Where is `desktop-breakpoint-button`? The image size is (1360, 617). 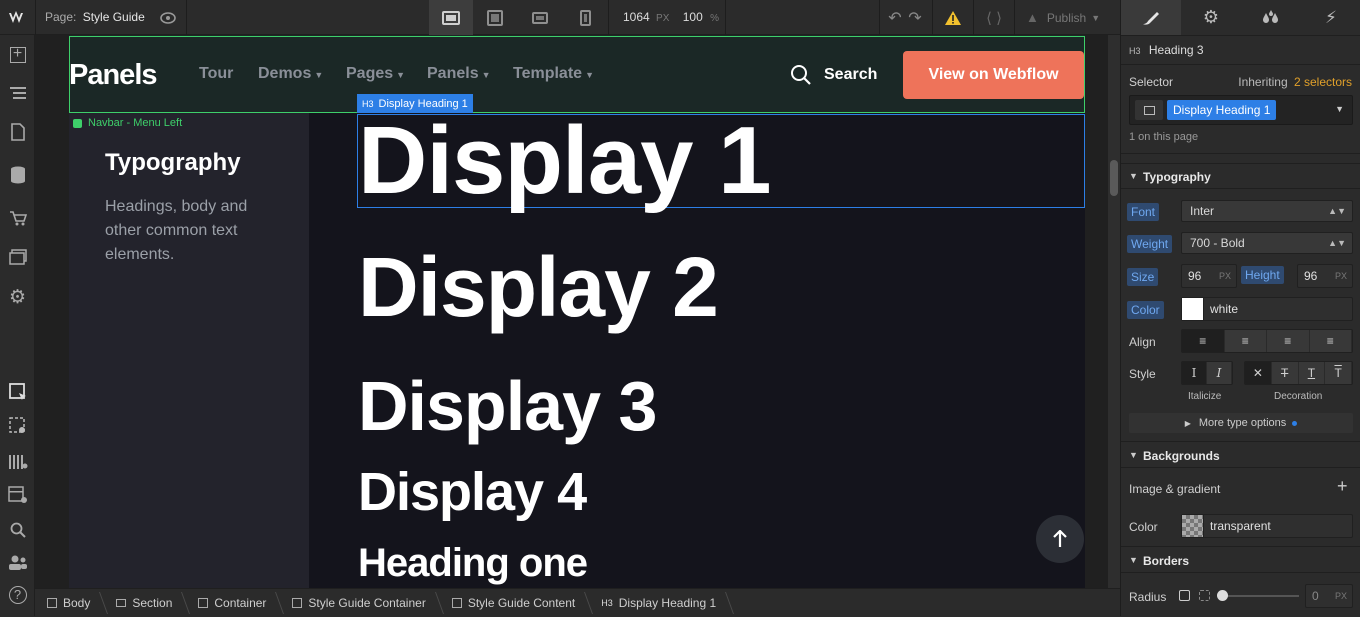
desktop-breakpoint-button is located at coordinates (451, 17).